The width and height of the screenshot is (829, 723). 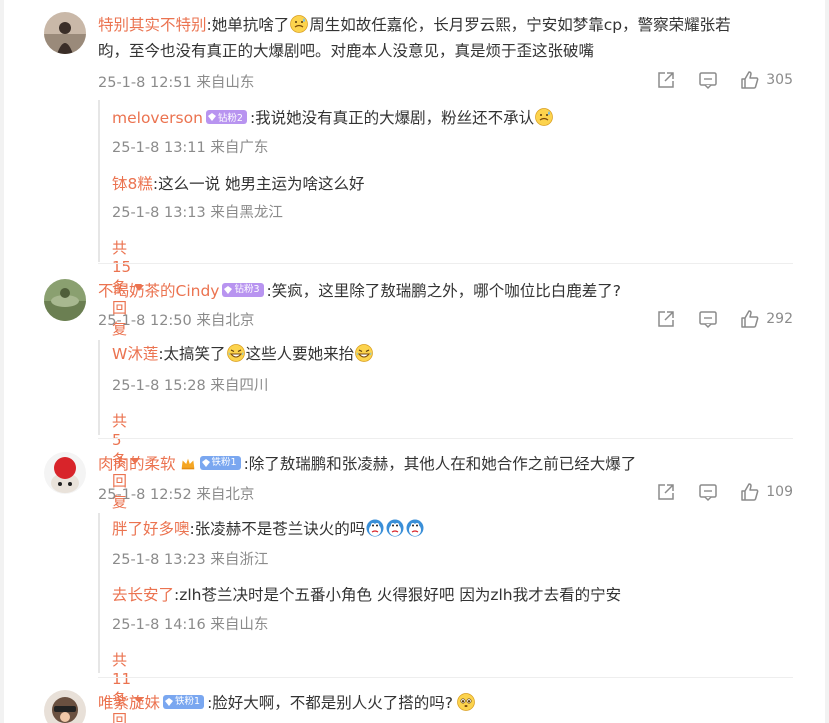 What do you see at coordinates (190, 625) in the screenshot?
I see `reply-meta: 25-1-8 14:16 来自山东` at bounding box center [190, 625].